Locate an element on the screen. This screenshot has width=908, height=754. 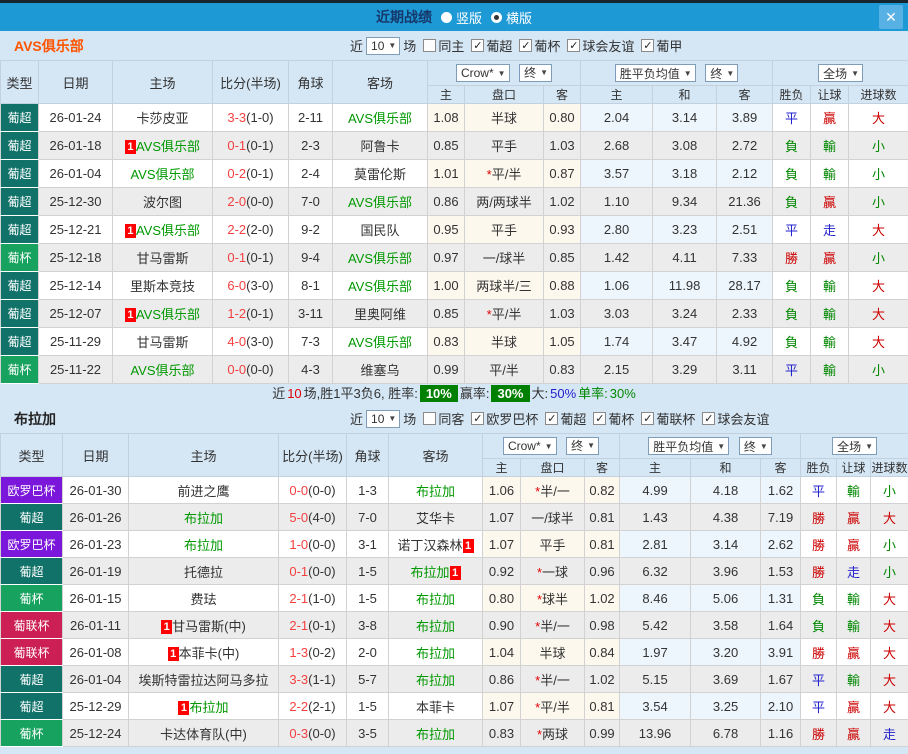
date-cell: 25-11-22 is located at coordinates (75, 369).